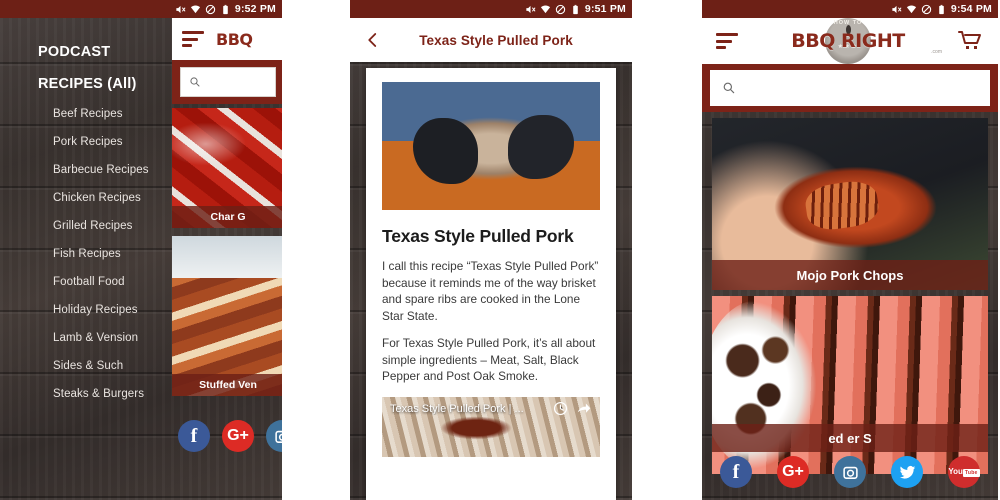 The width and height of the screenshot is (1000, 500). I want to click on app-topbar-right: HOW TO ★★★ BBQ RIGHT .com, so click(850, 41).